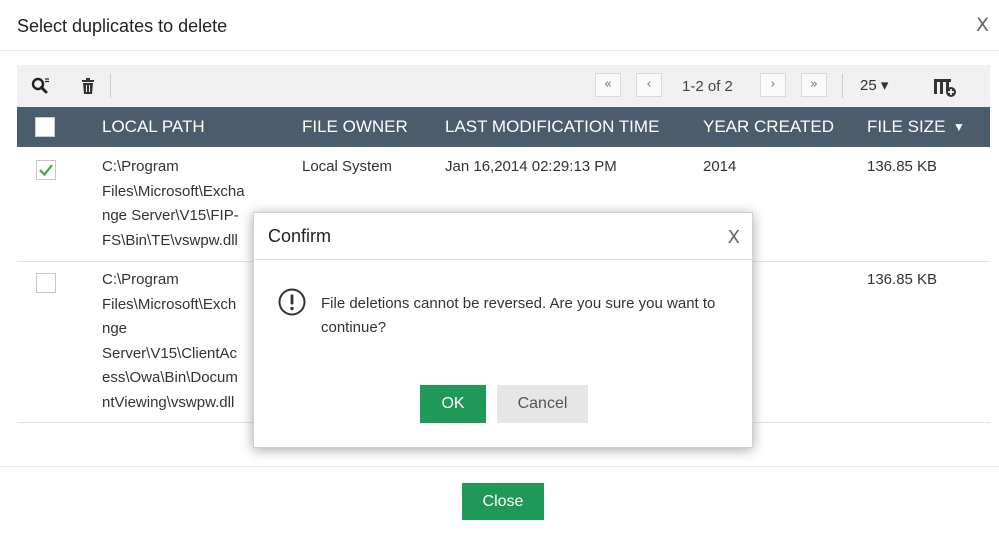 The height and width of the screenshot is (539, 999). What do you see at coordinates (170, 215) in the screenshot?
I see `path-line: nge Server\V15\FIP-` at bounding box center [170, 215].